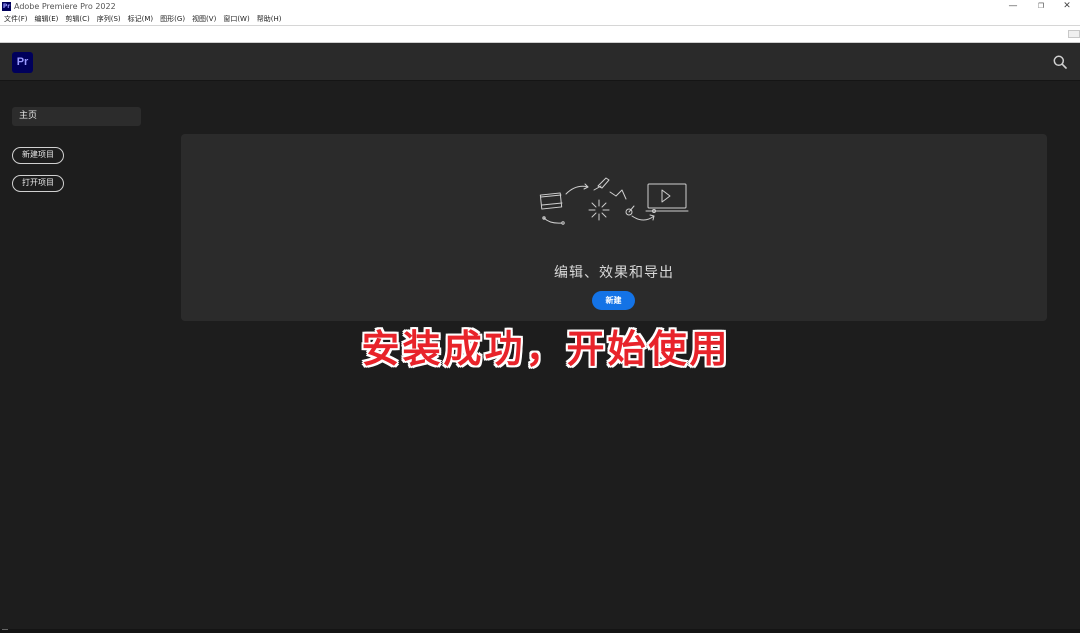  Describe the element at coordinates (1066, 6) in the screenshot. I see `close-button: ✕` at that location.